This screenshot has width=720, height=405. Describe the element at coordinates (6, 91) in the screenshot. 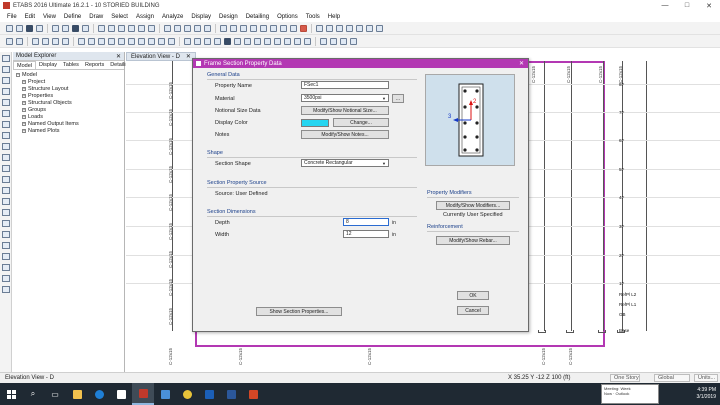

I see `draw-column-tool-icon` at that location.